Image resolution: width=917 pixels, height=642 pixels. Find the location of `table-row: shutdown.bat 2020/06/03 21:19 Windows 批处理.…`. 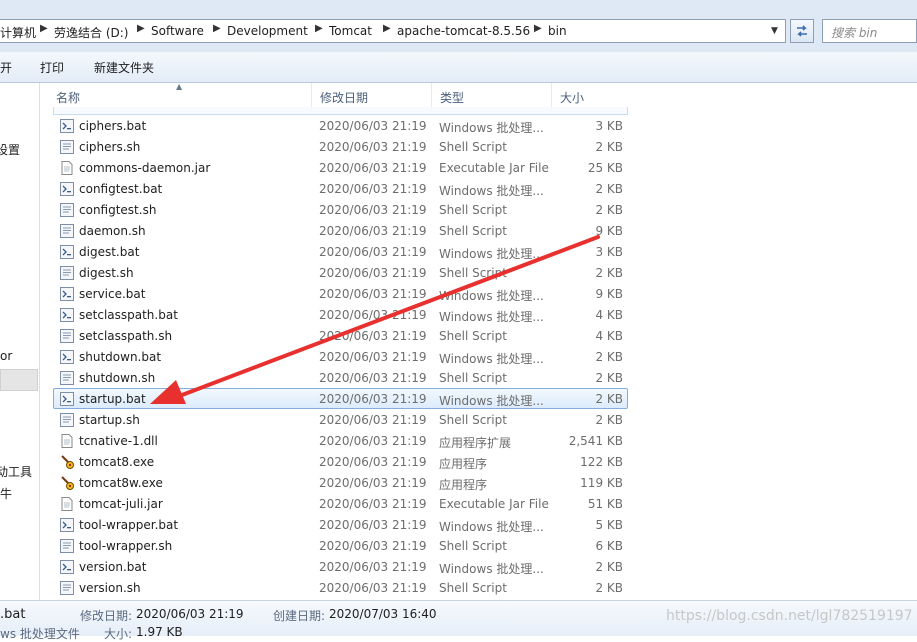

table-row: shutdown.bat 2020/06/03 21:19 Windows 批处理.… is located at coordinates (340, 356).